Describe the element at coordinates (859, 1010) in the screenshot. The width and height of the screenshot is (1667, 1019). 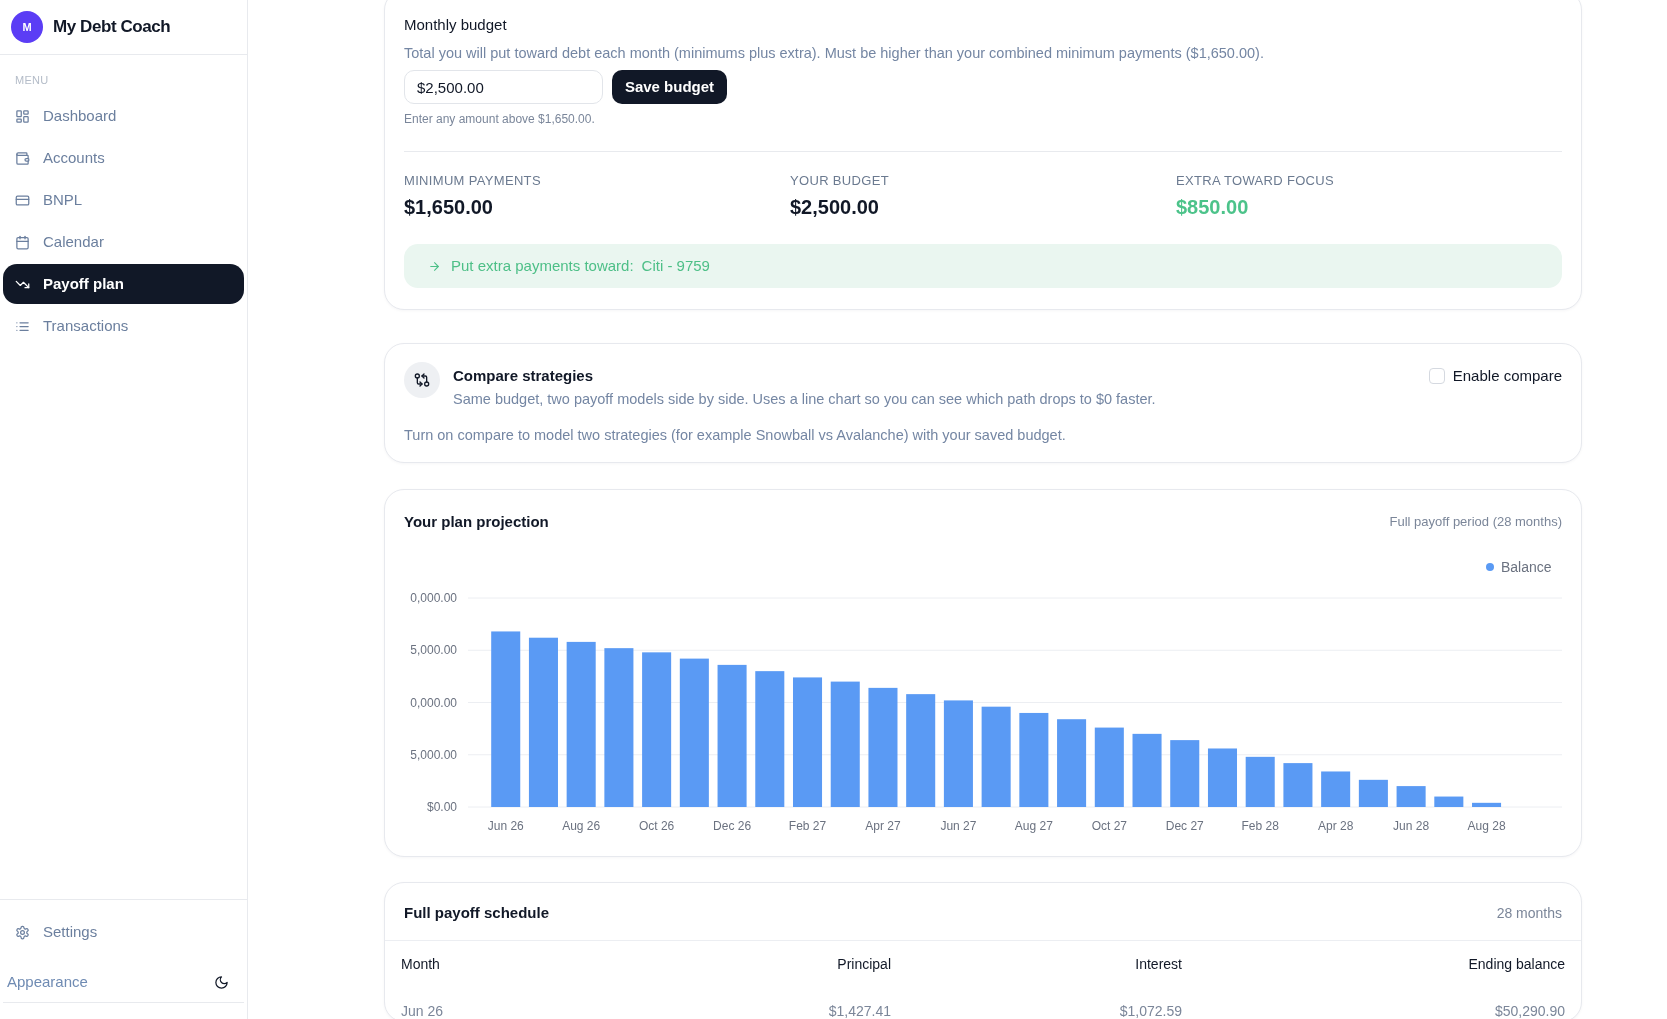
I see `table-cell-text: $1,427.41` at that location.